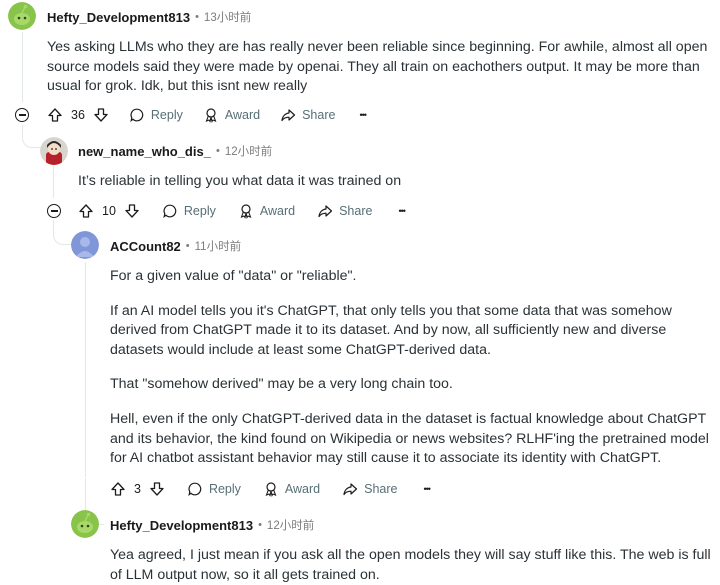  What do you see at coordinates (78, 115) in the screenshot?
I see `vote-count: 36` at bounding box center [78, 115].